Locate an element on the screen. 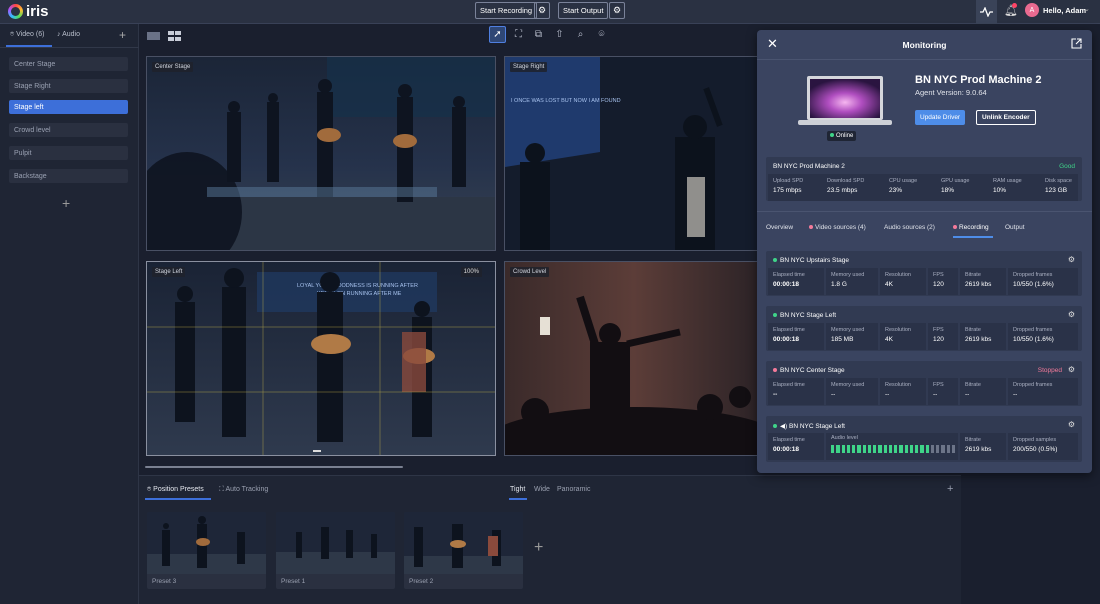  sidebar-item-crowd-level: Crowd level is located at coordinates (68, 130).